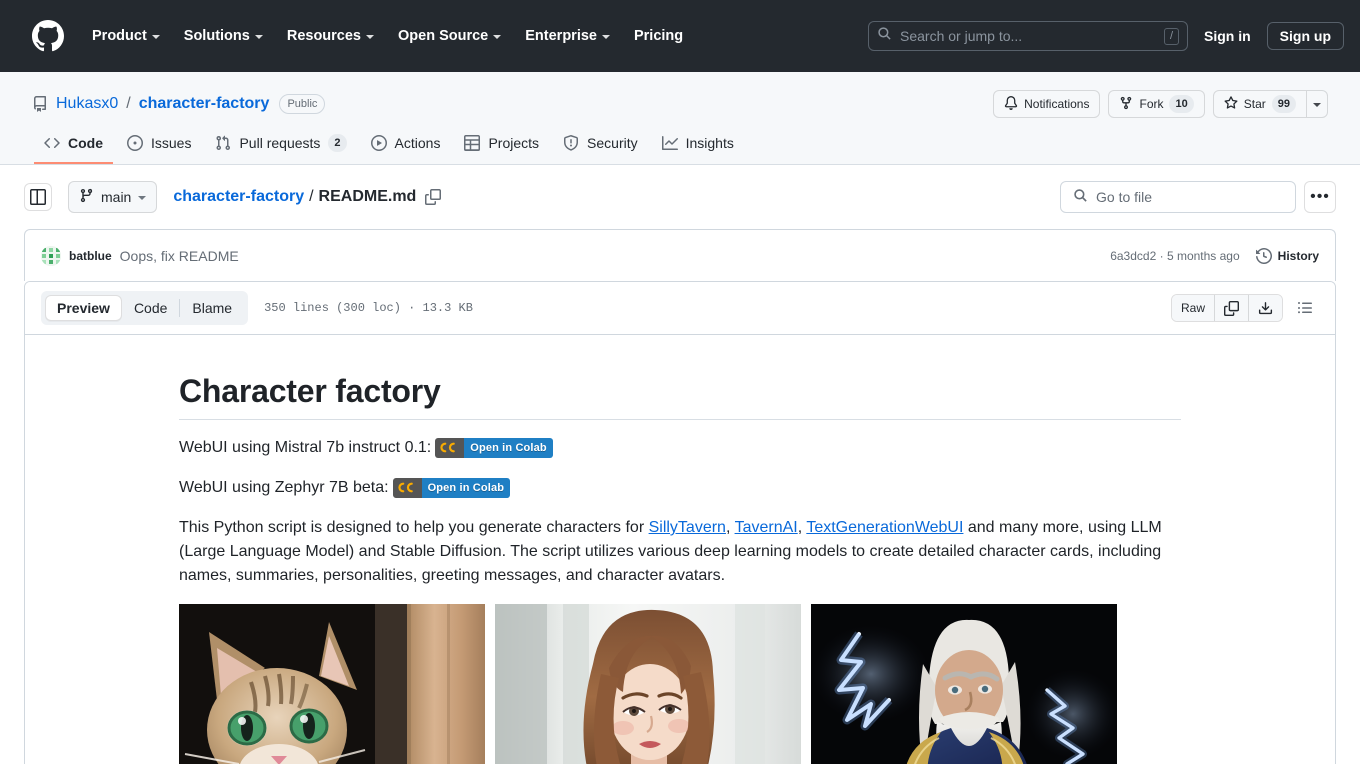 The width and height of the screenshot is (1360, 764). Describe the element at coordinates (90, 256) in the screenshot. I see `commit-author-link: batblue` at that location.